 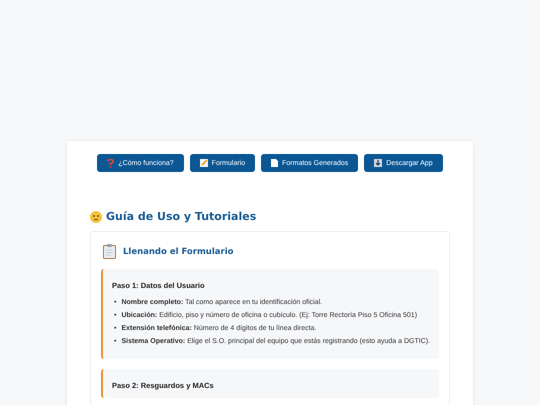 What do you see at coordinates (178, 251) in the screenshot?
I see `subsection-heading: Llenando el Formulario` at bounding box center [178, 251].